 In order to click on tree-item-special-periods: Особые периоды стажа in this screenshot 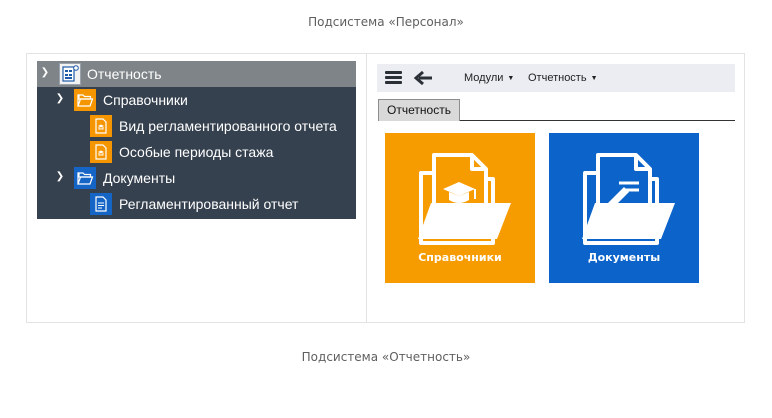, I will do `click(196, 152)`.